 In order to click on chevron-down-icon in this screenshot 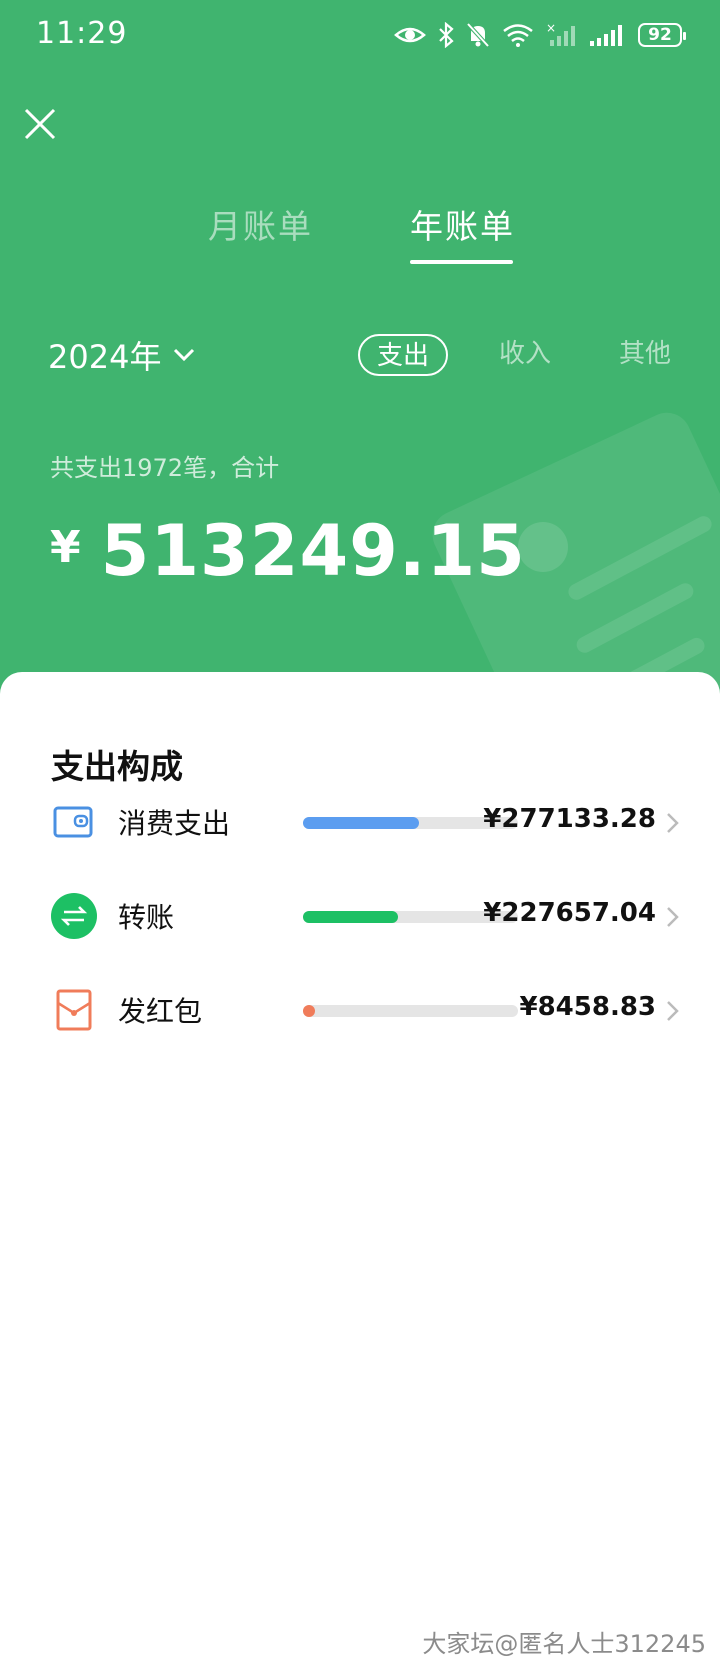, I will do `click(184, 355)`.